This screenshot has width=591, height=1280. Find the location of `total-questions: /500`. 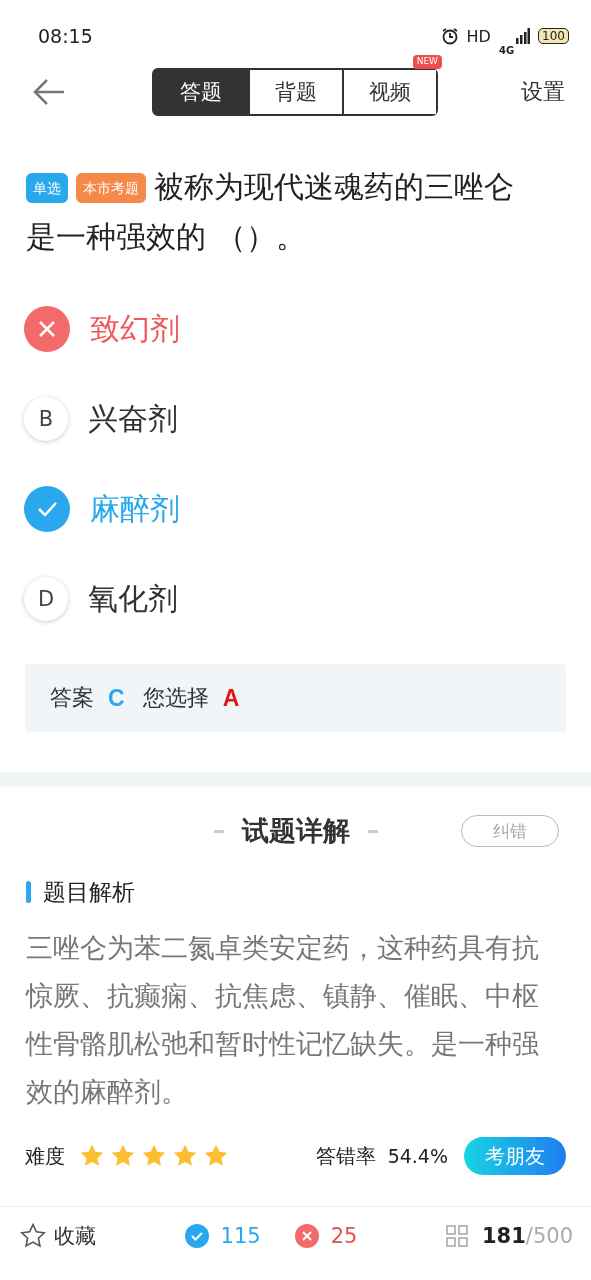

total-questions: /500 is located at coordinates (549, 1236).